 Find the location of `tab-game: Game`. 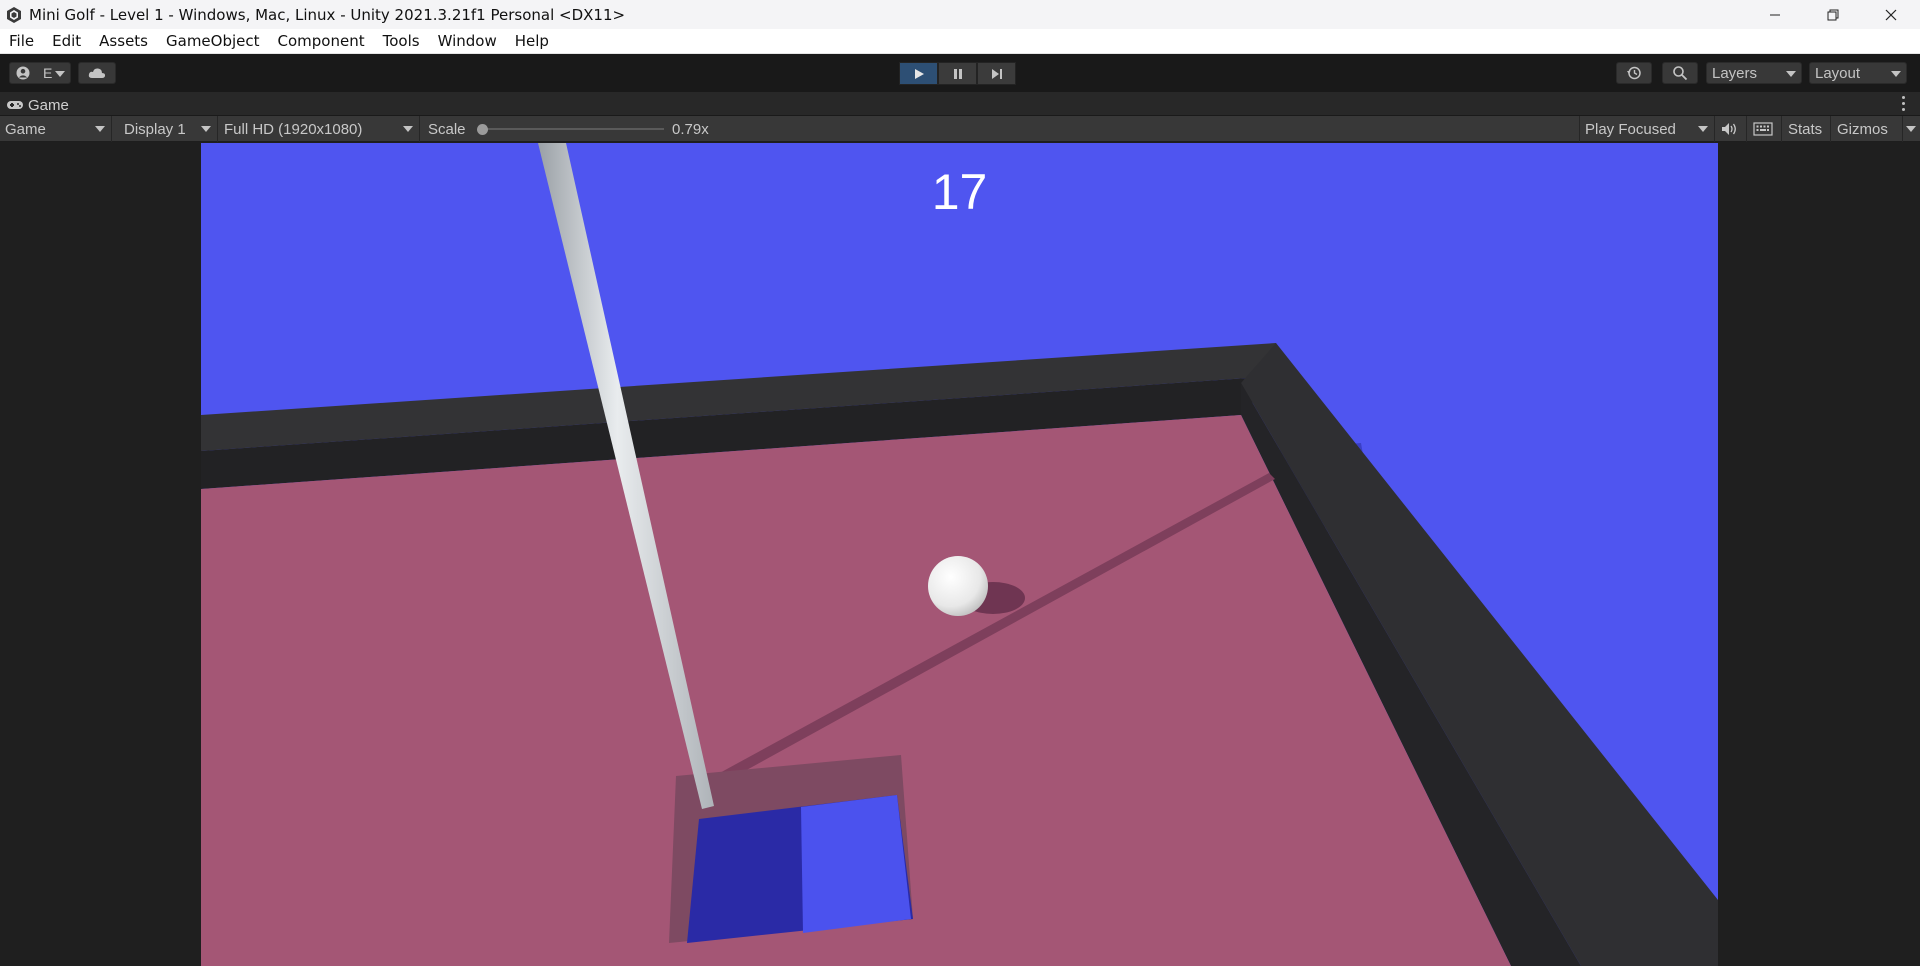

tab-game: Game is located at coordinates (37, 105).